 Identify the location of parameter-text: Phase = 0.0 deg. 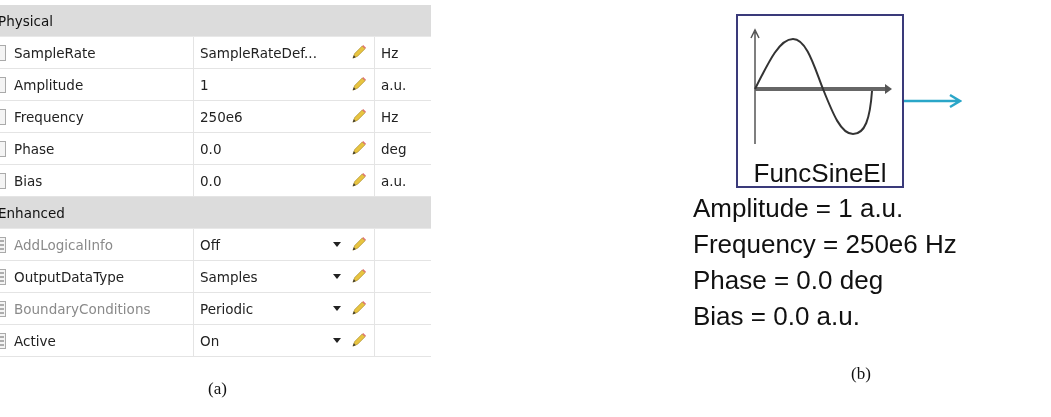
(789, 280).